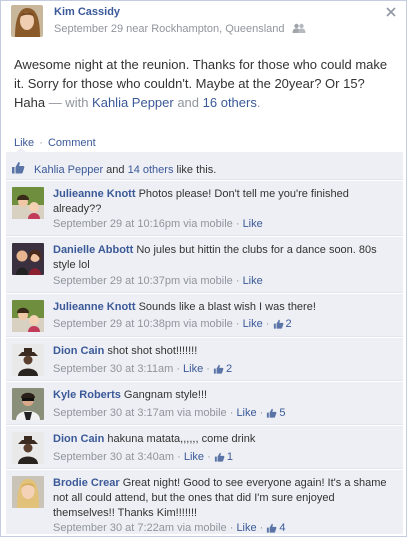  I want to click on comment-timestamp: September 30 at 3:17am via mobile, so click(140, 413).